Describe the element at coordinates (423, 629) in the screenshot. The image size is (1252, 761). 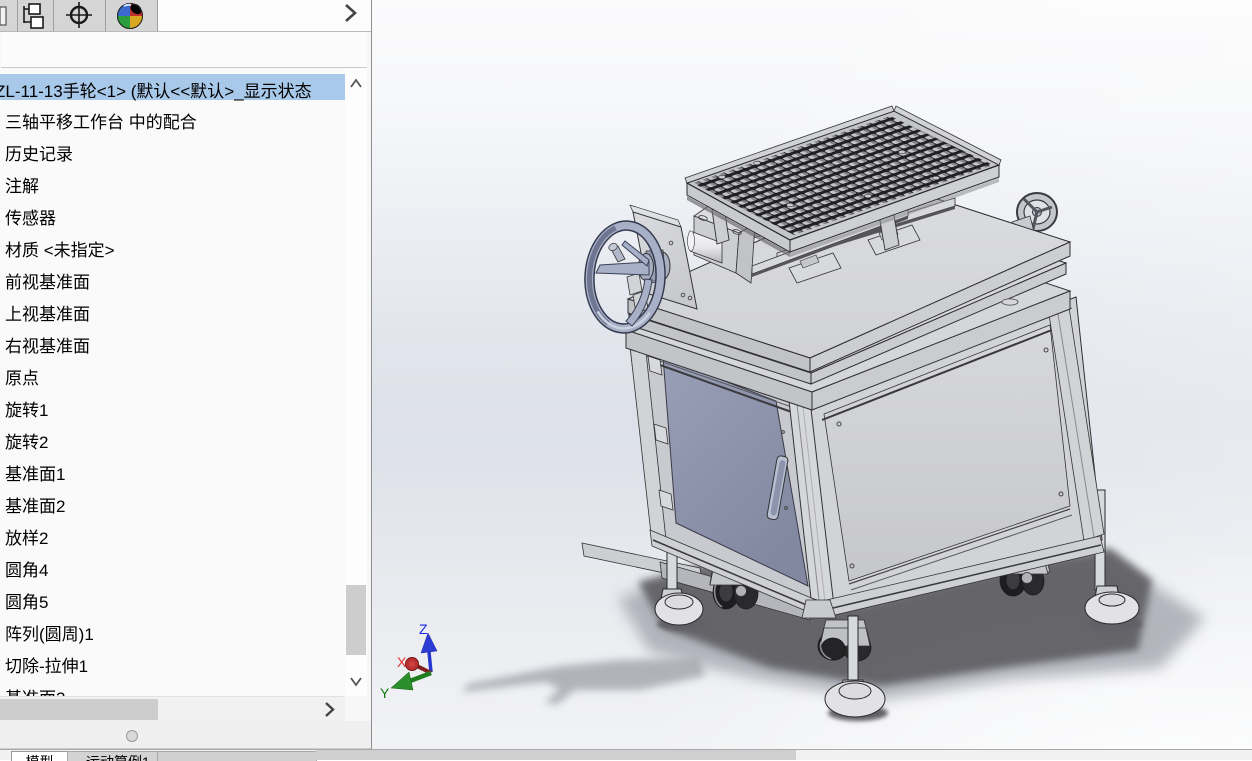
I see `svg-text: Z` at that location.